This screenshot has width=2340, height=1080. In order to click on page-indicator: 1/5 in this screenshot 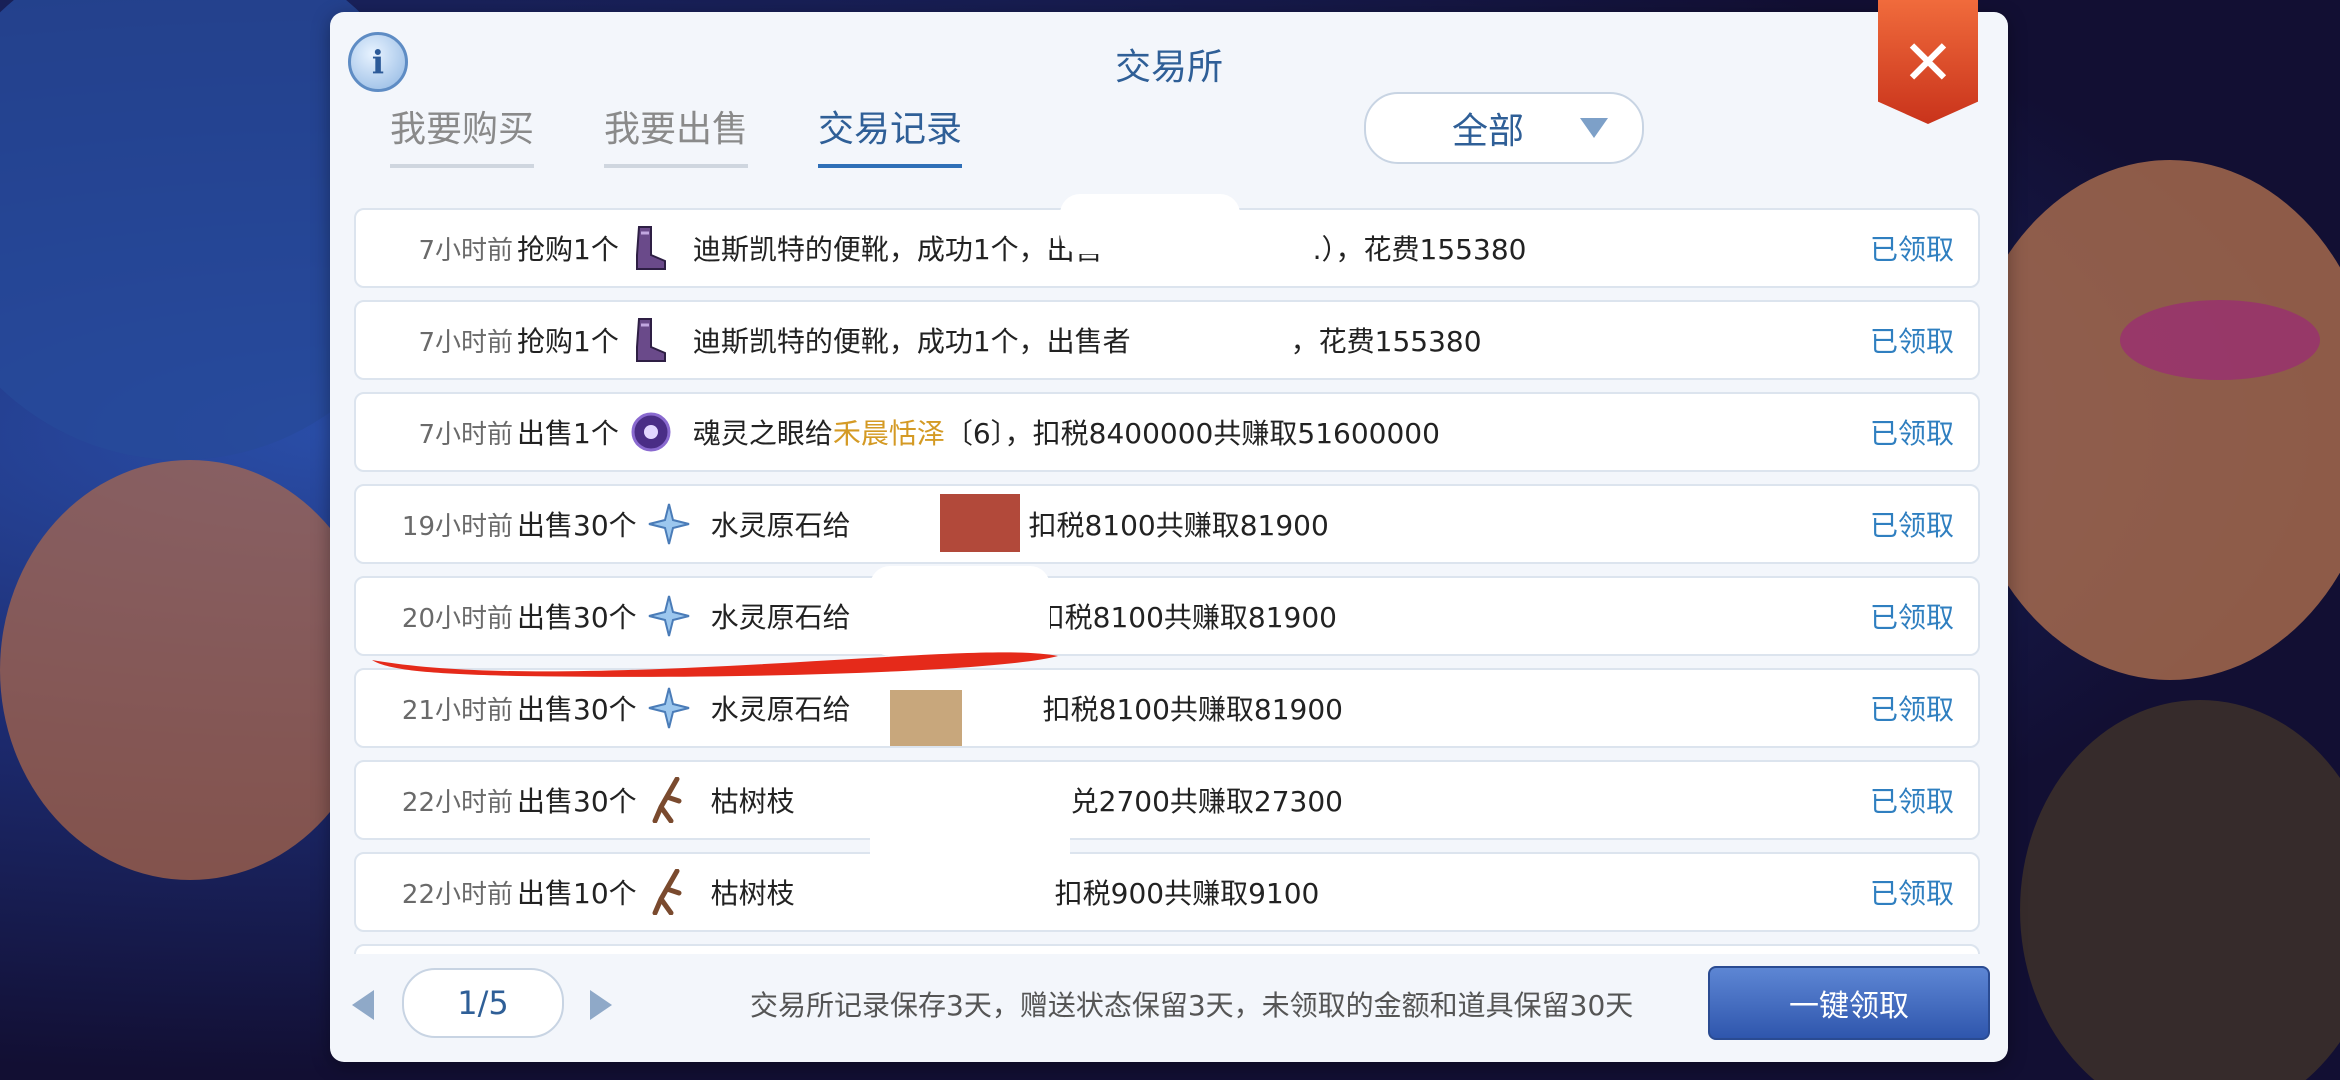, I will do `click(483, 1003)`.